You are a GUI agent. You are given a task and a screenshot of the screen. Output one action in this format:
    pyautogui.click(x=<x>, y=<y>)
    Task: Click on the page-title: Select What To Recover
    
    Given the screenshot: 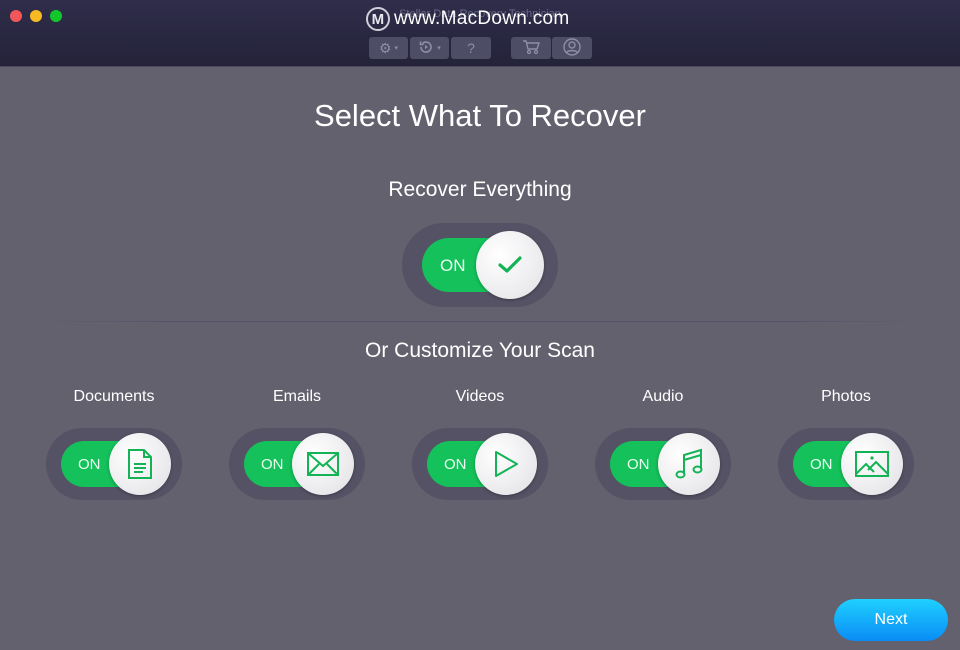 What is the action you would take?
    pyautogui.click(x=480, y=115)
    